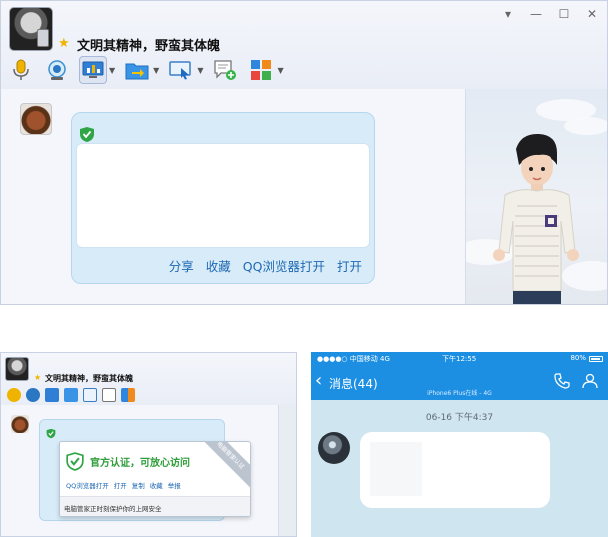 This screenshot has width=608, height=537. I want to click on tooltip-header: 官方认证，可放心访问, so click(128, 461).